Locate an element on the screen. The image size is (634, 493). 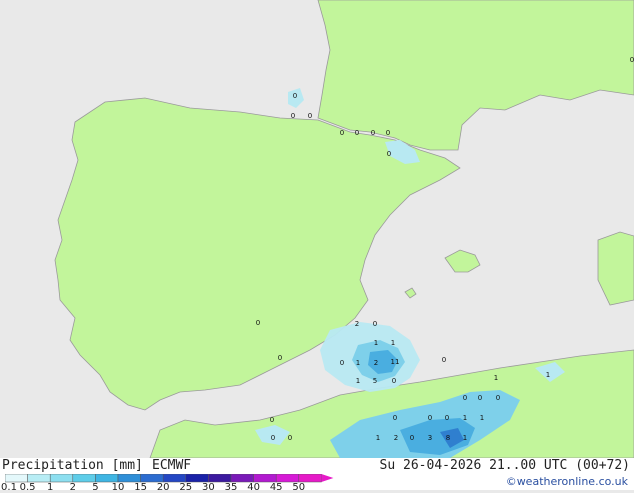
station-value: 5 is located at coordinates (375, 381).